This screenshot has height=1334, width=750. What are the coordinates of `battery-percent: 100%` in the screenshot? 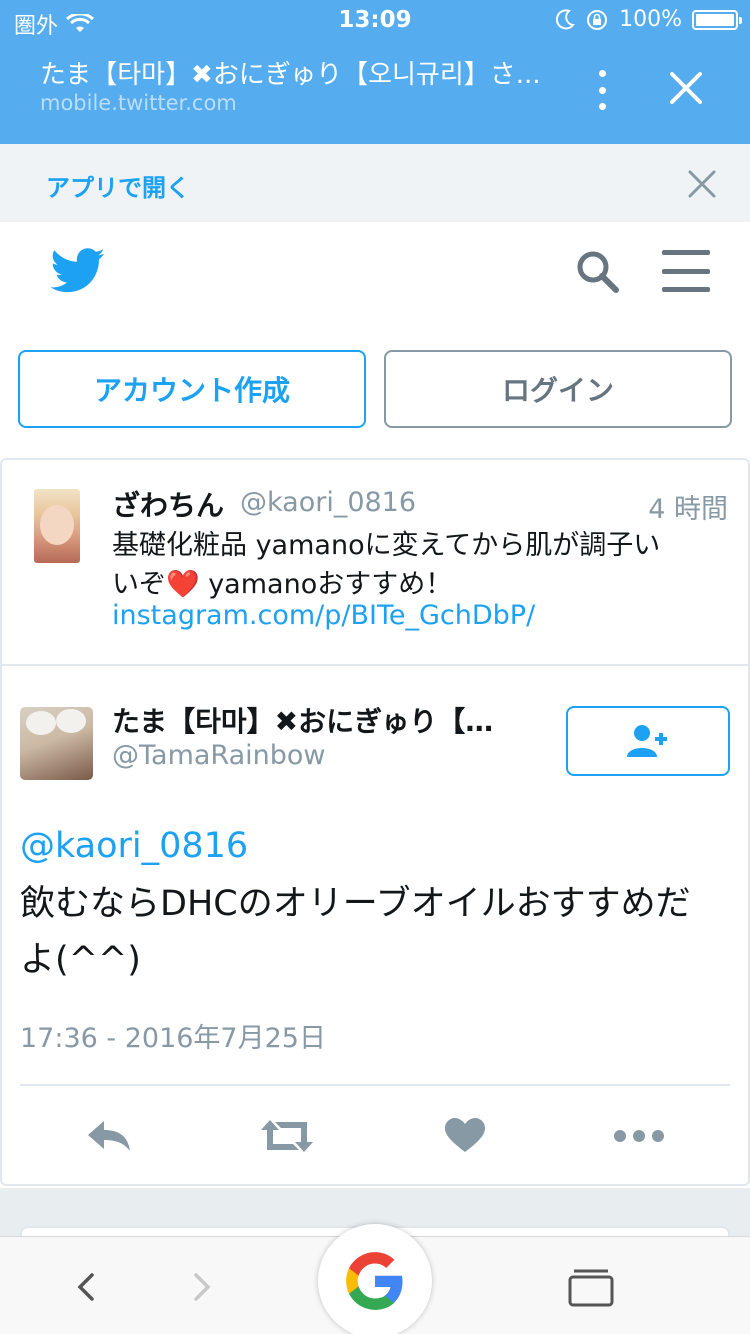 It's located at (650, 19).